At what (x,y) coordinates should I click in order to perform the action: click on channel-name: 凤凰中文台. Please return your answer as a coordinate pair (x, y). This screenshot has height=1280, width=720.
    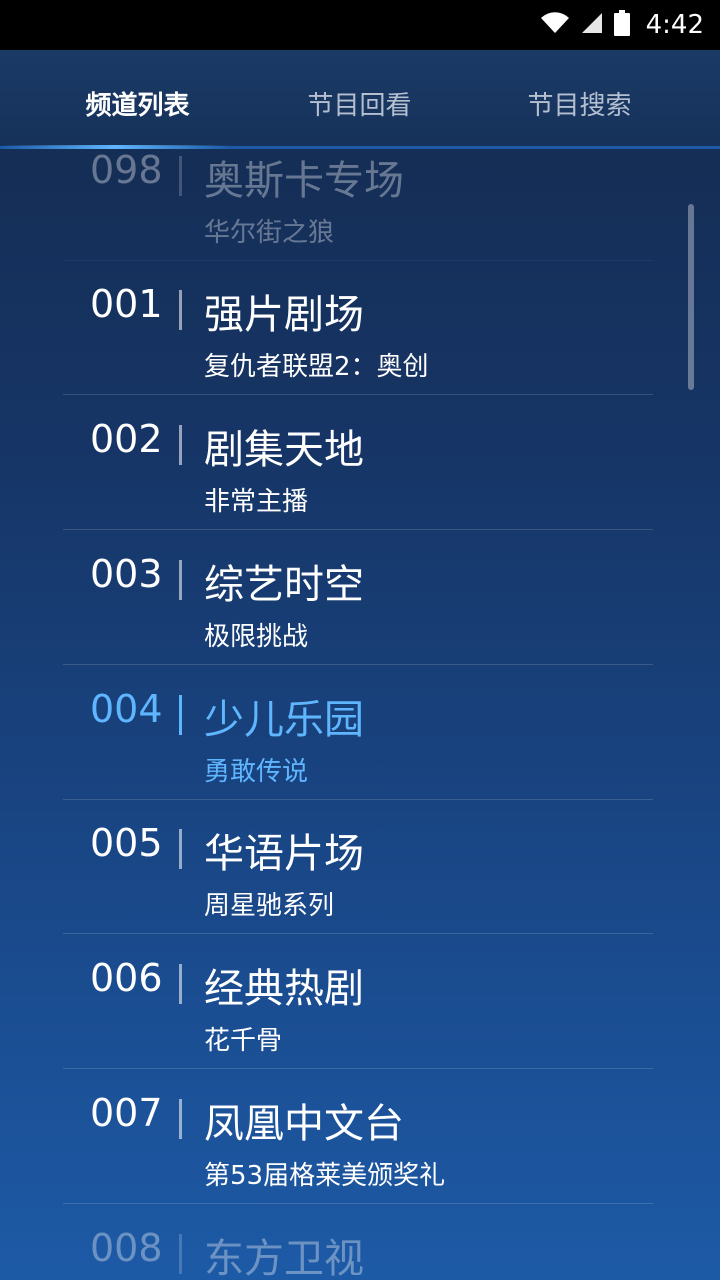
    Looking at the image, I should click on (304, 1124).